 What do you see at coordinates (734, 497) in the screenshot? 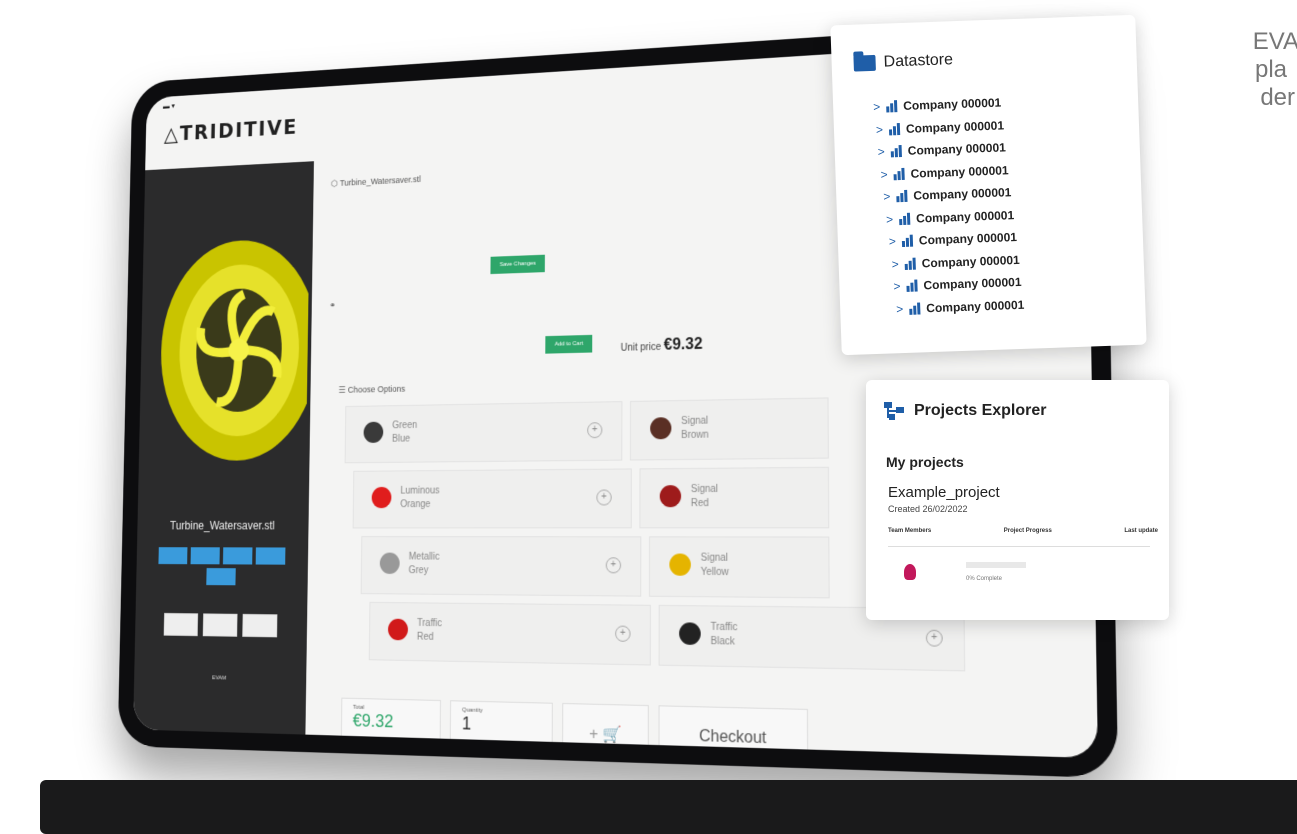
I see `color-option-card: Signal Red` at bounding box center [734, 497].